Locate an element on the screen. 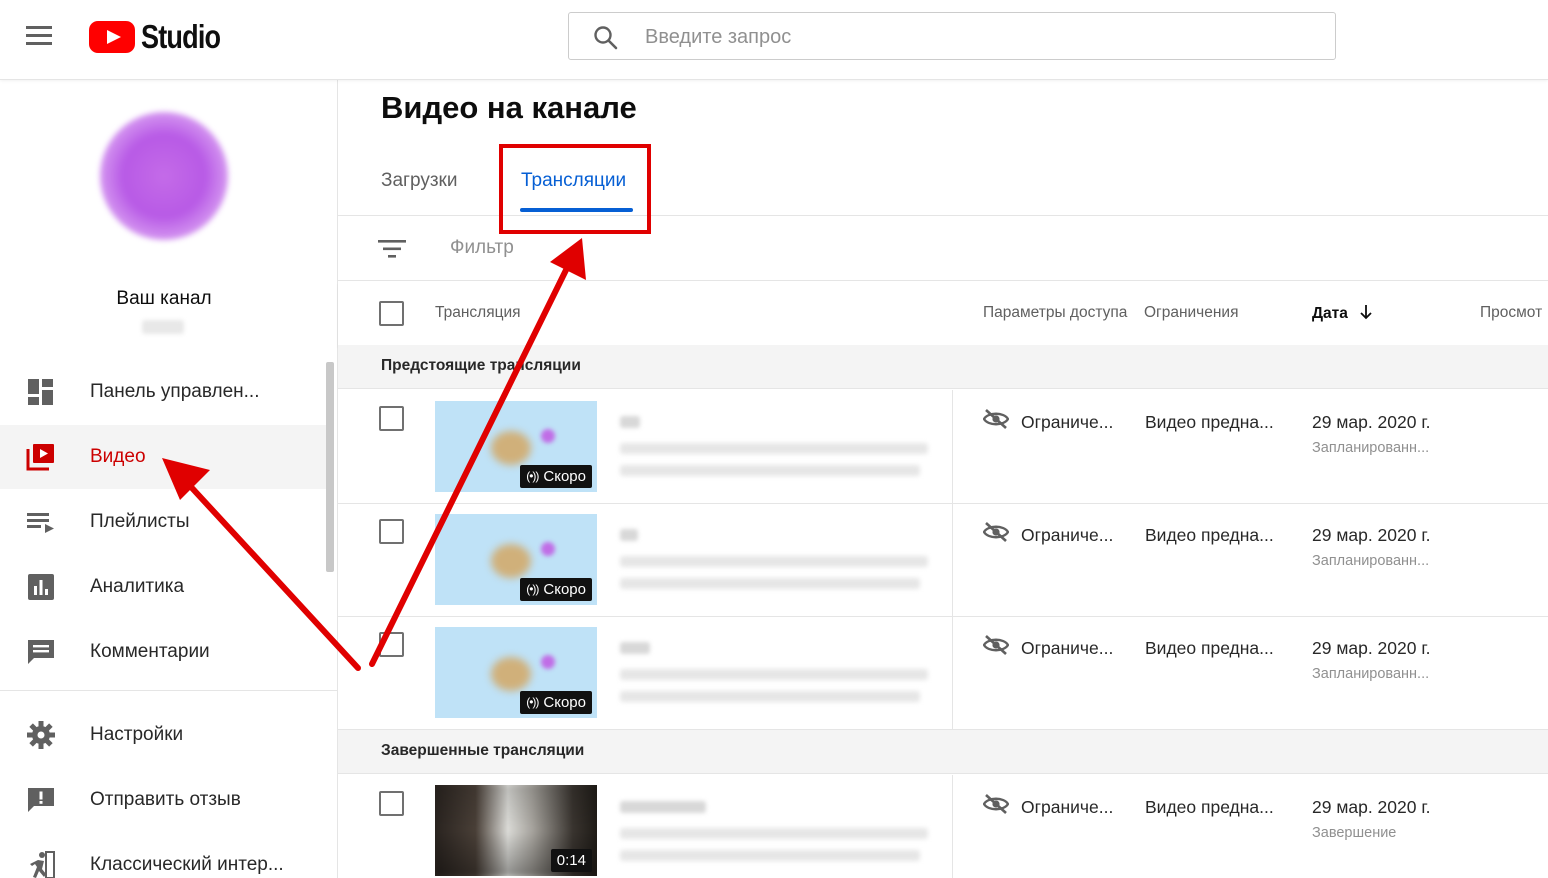  hamburger-menu-icon is located at coordinates (40, 37).